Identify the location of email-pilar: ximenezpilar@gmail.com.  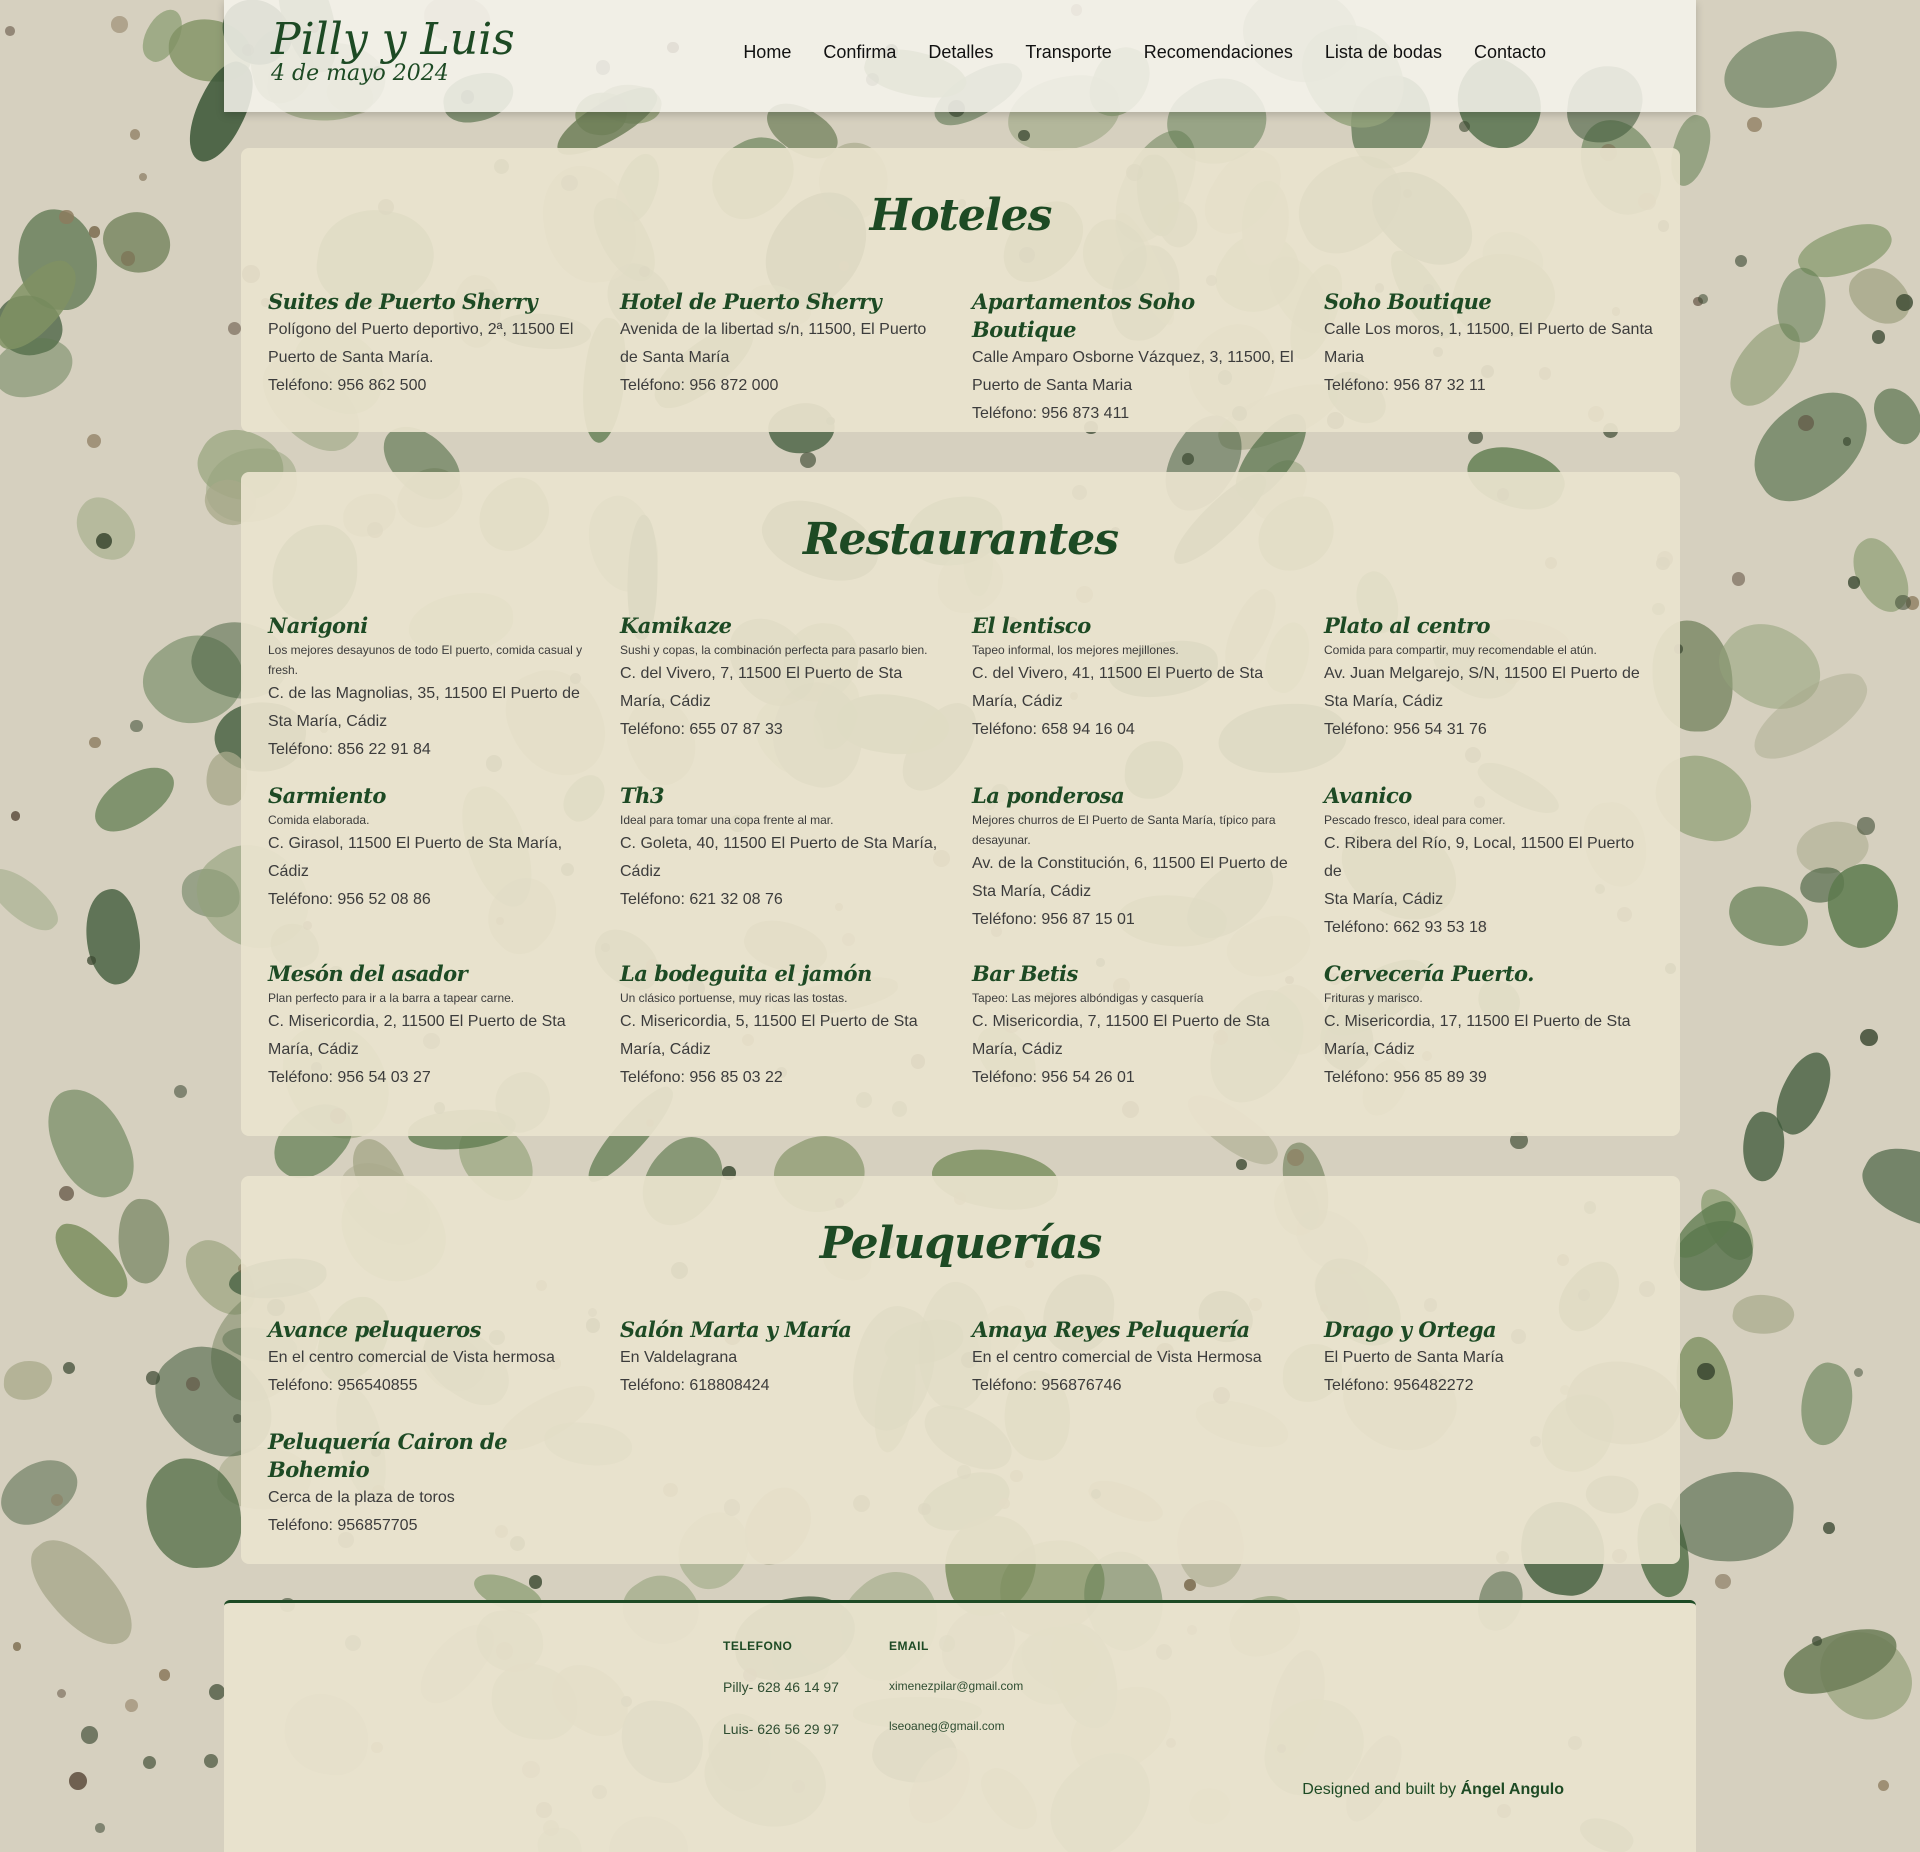
(956, 1686).